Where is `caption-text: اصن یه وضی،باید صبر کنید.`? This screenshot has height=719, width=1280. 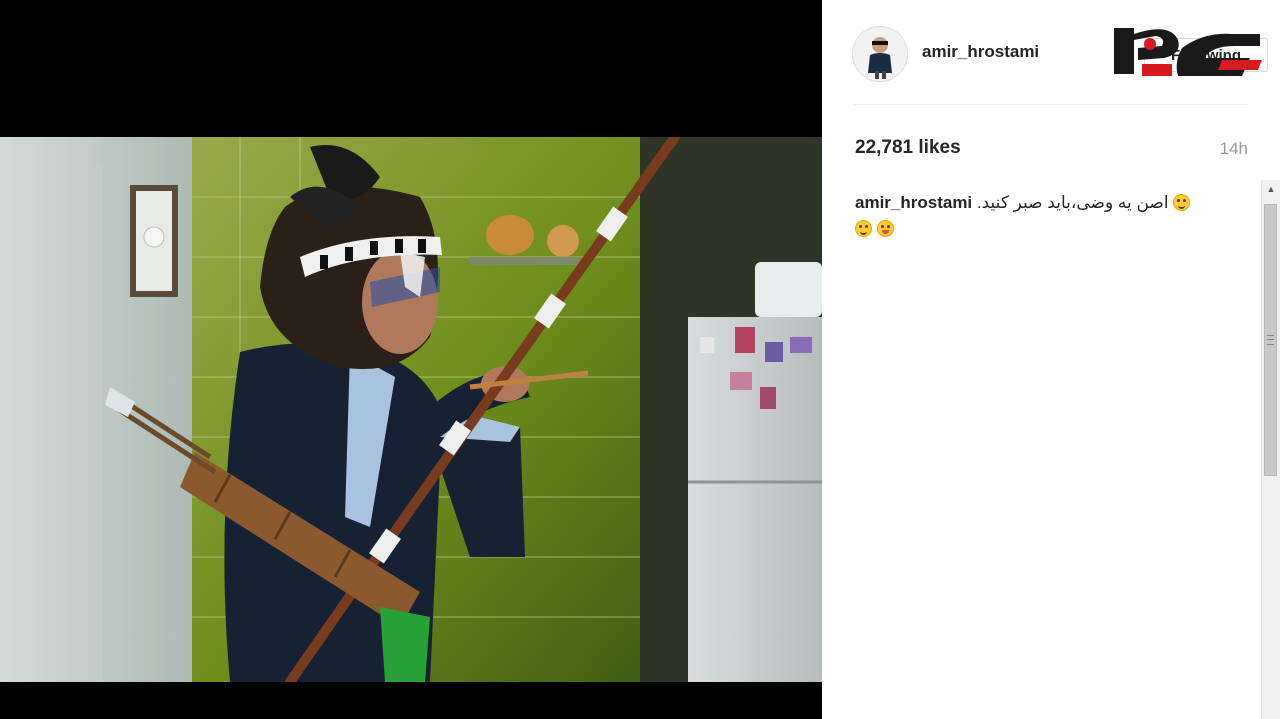
caption-text: اصن یه وضی،باید صبر کنید. is located at coordinates (1072, 202).